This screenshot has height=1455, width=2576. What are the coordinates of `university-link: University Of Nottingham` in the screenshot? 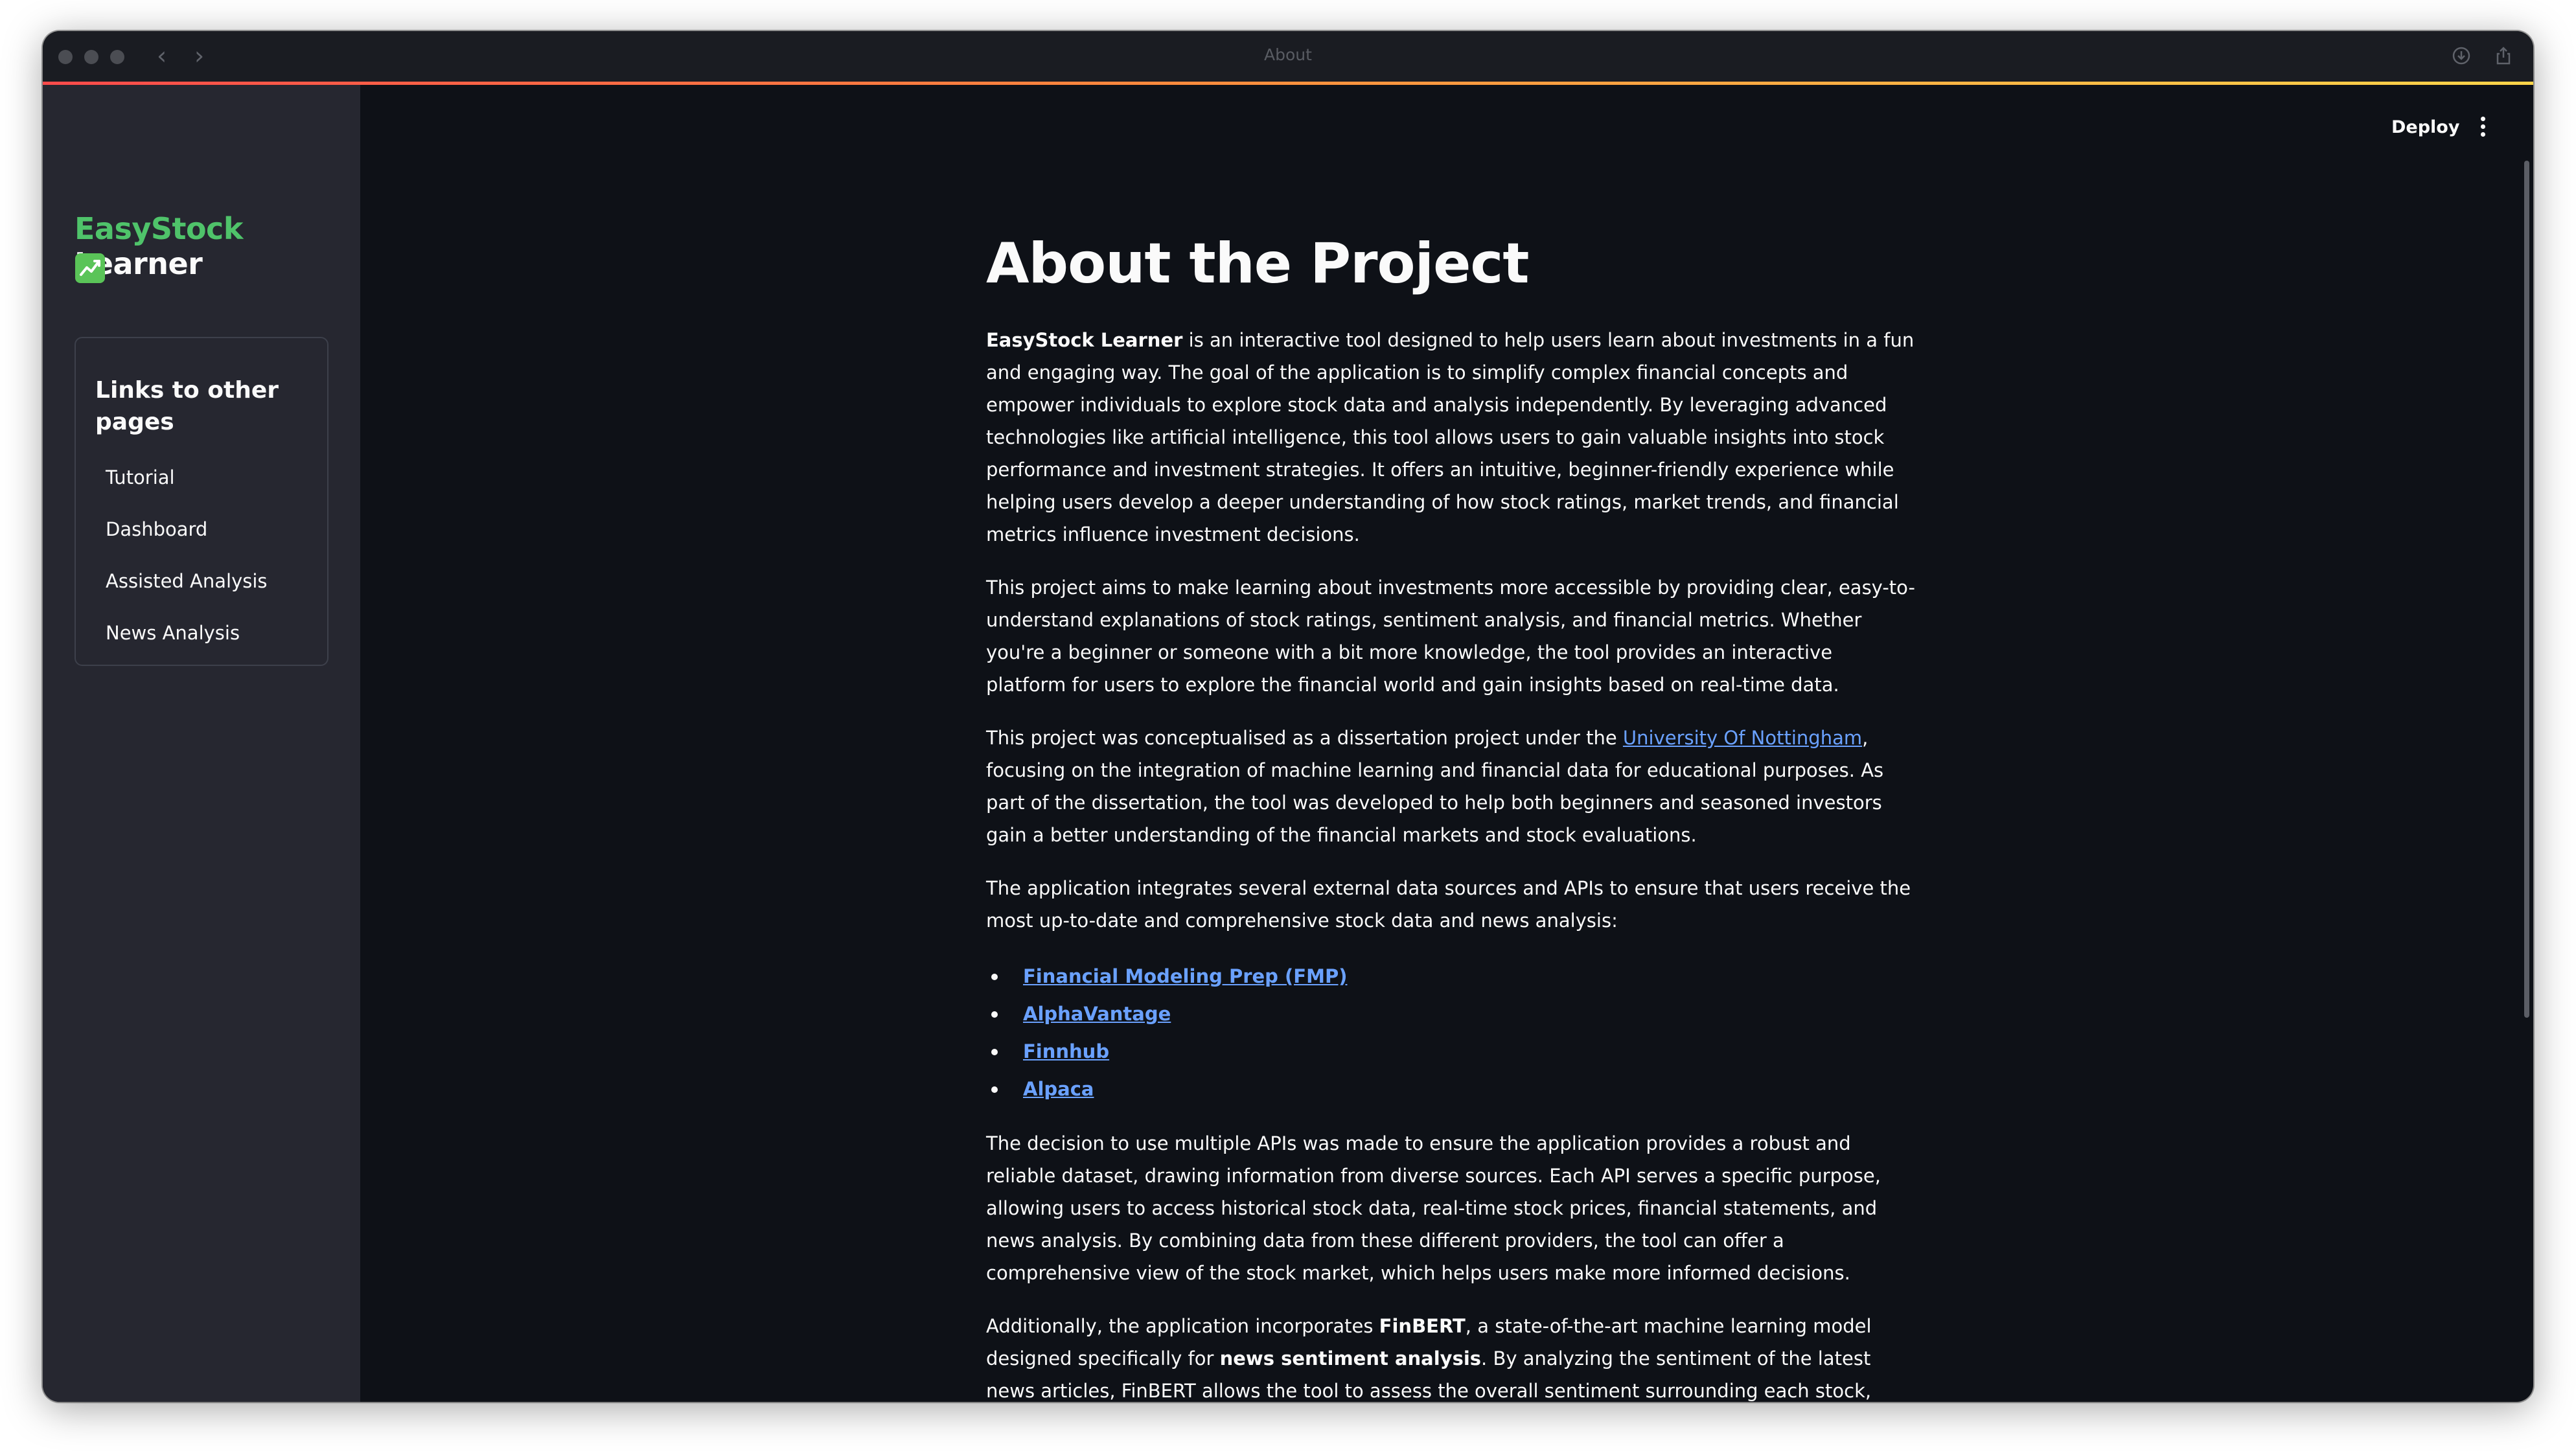 It's located at (1743, 738).